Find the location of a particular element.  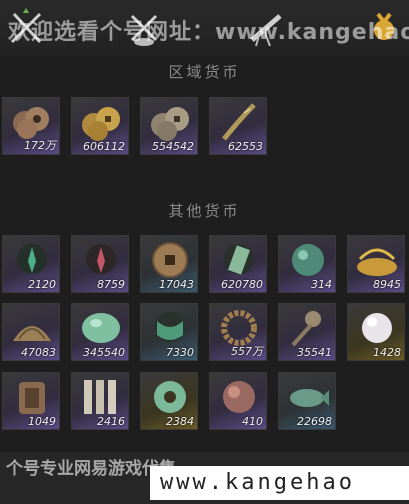

bronze-shell-icon is located at coordinates (32, 333).